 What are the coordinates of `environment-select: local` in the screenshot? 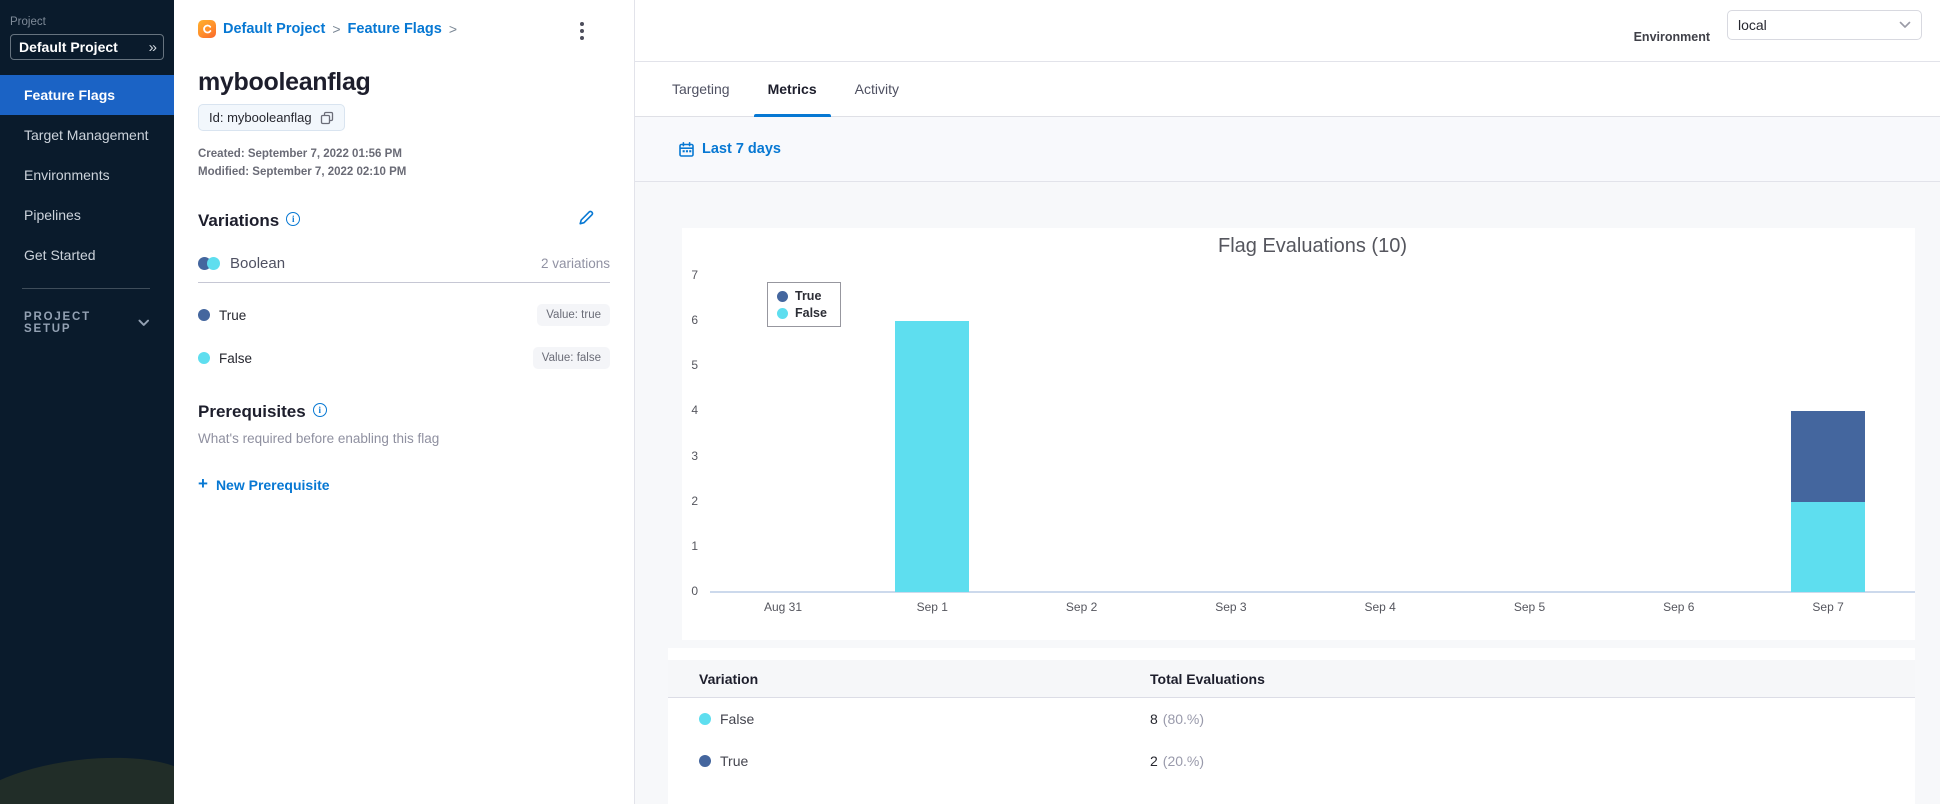 It's located at (1824, 25).